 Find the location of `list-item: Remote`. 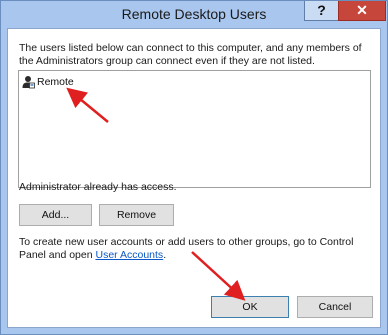

list-item: Remote is located at coordinates (47, 82).